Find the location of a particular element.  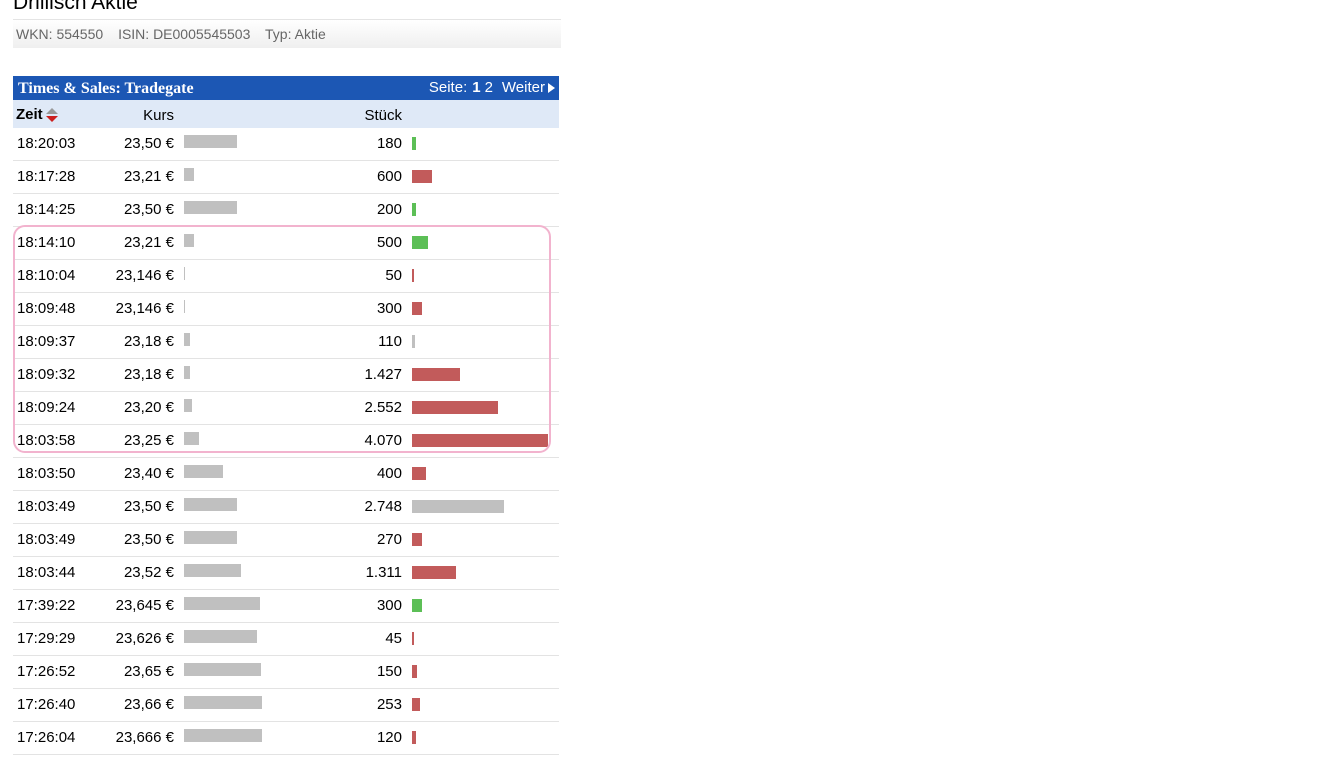

trade-time: 17:39:22 is located at coordinates (46, 605).